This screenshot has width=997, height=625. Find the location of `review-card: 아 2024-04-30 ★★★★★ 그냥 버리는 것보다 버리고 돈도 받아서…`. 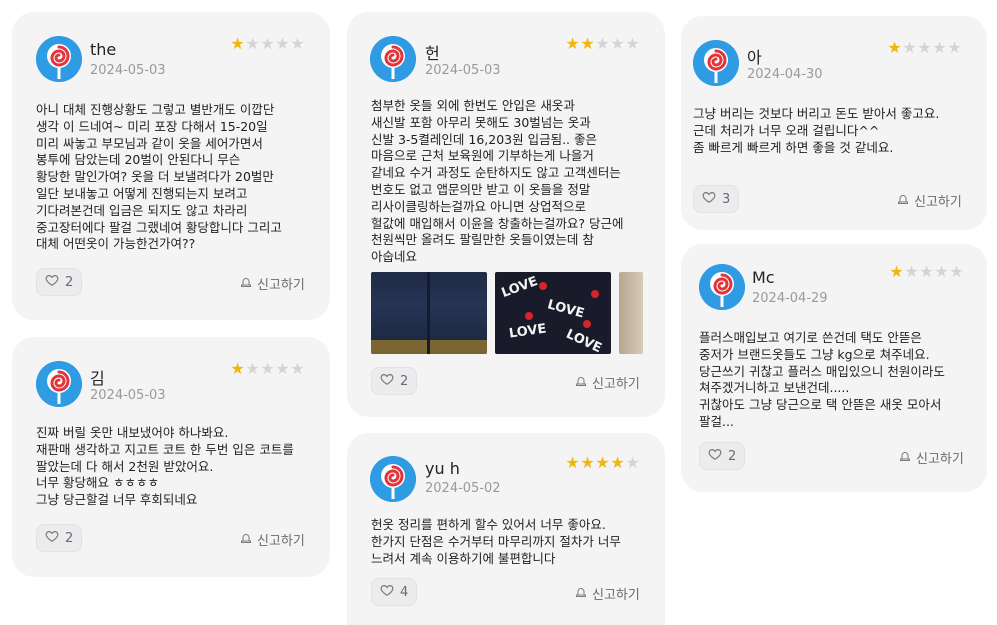

review-card: 아 2024-04-30 ★★★★★ 그냥 버리는 것보다 버리고 돈도 받아서… is located at coordinates (834, 123).